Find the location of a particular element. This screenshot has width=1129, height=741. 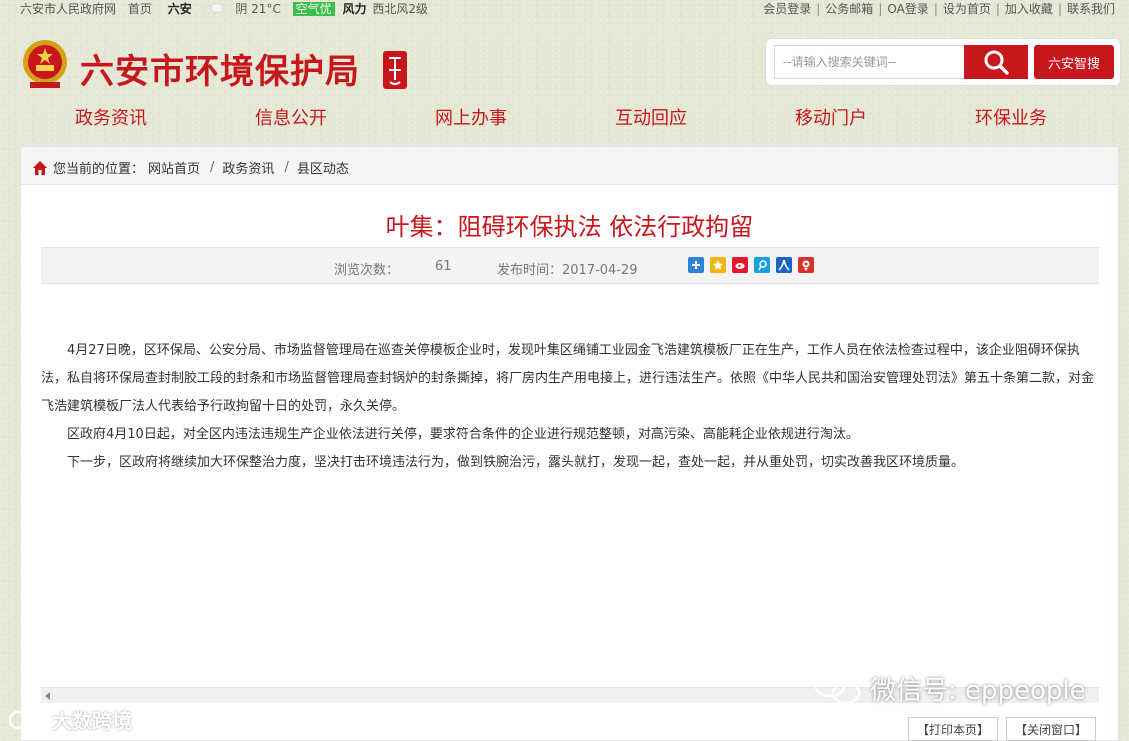

nav-item-info-disclosure: 信息公开 is located at coordinates (291, 117).